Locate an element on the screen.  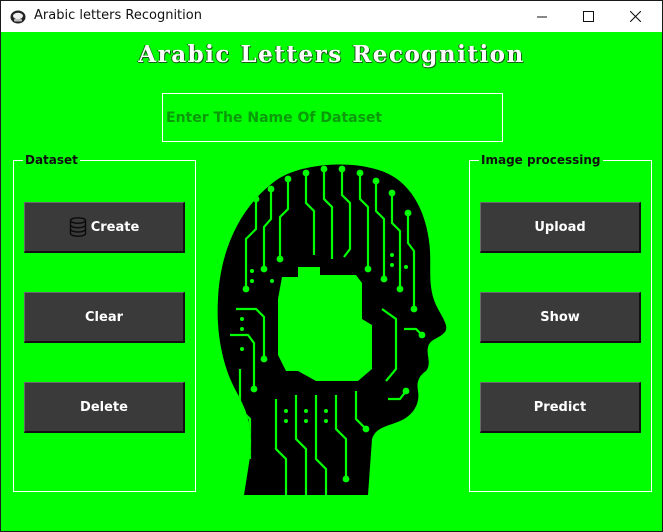
dataset-frame-label: Dataset is located at coordinates (51, 160).